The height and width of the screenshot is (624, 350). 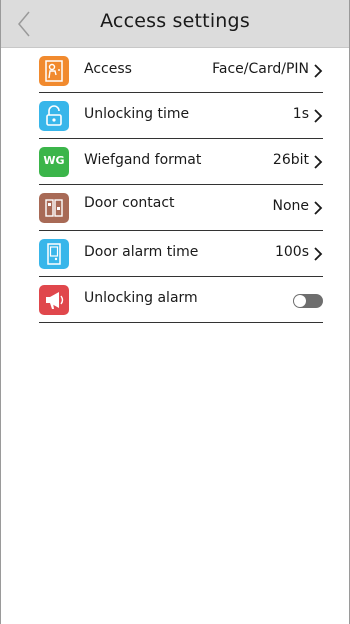 What do you see at coordinates (181, 70) in the screenshot?
I see `setting-row-access: Access Face/Card/PIN` at bounding box center [181, 70].